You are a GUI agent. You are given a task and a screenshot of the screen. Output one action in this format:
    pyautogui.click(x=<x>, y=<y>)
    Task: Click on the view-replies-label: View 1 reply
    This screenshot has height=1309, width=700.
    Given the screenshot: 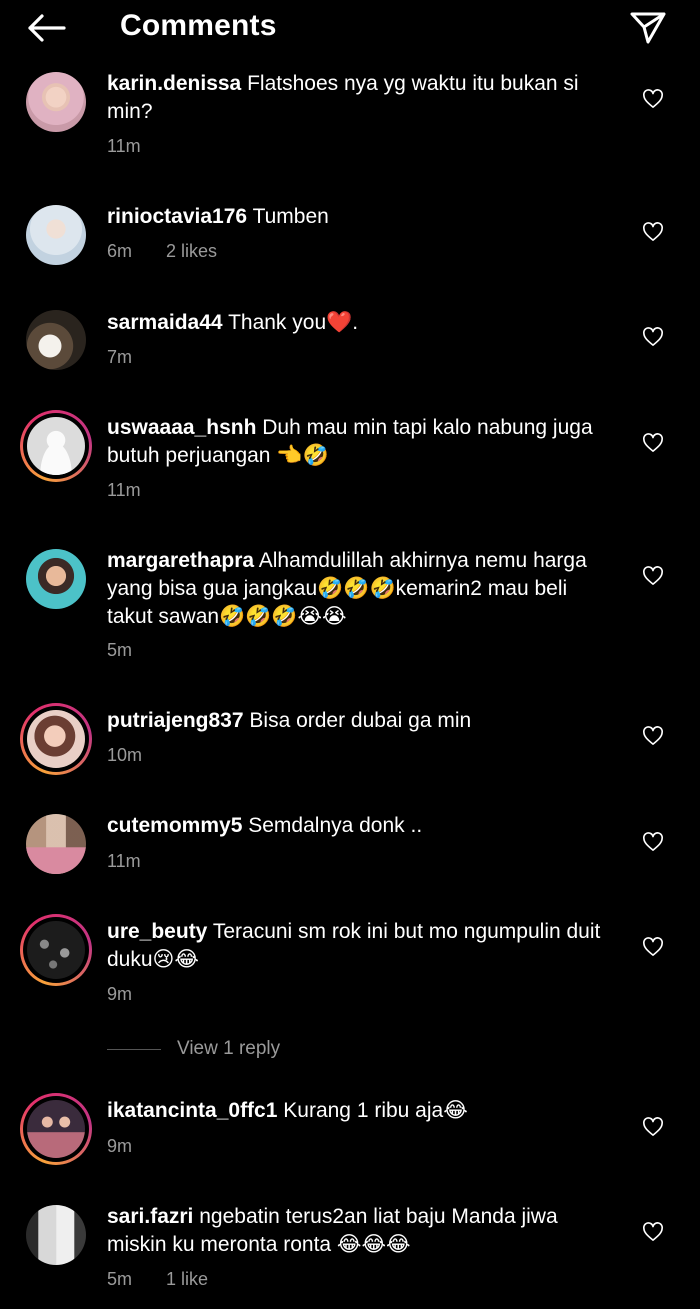 What is the action you would take?
    pyautogui.click(x=229, y=1048)
    